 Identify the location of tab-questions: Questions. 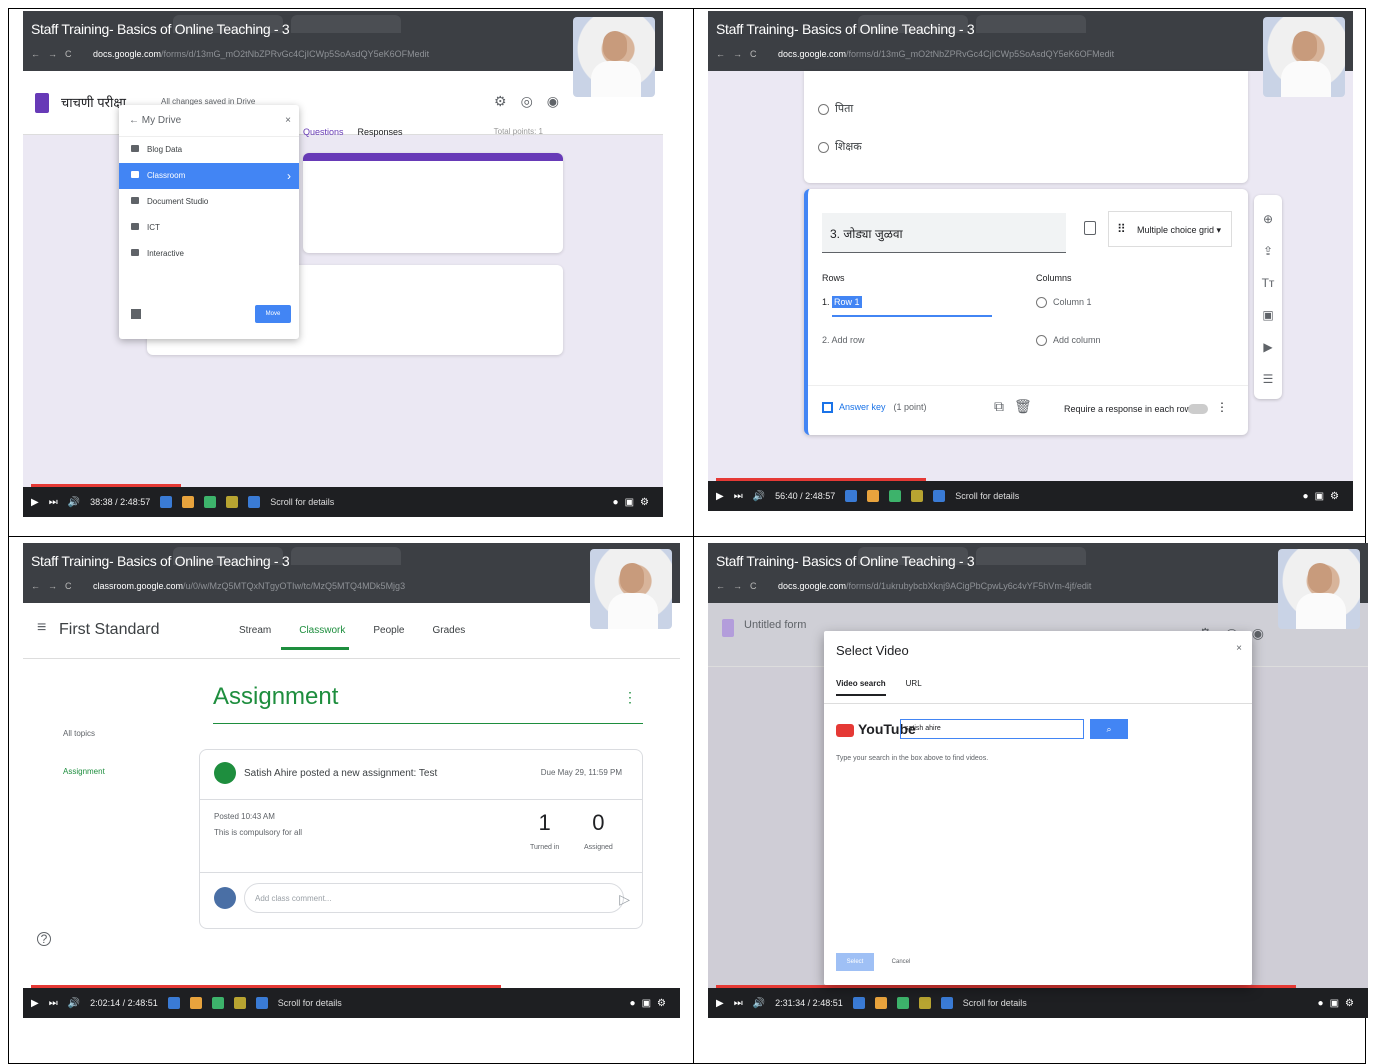
(323, 132).